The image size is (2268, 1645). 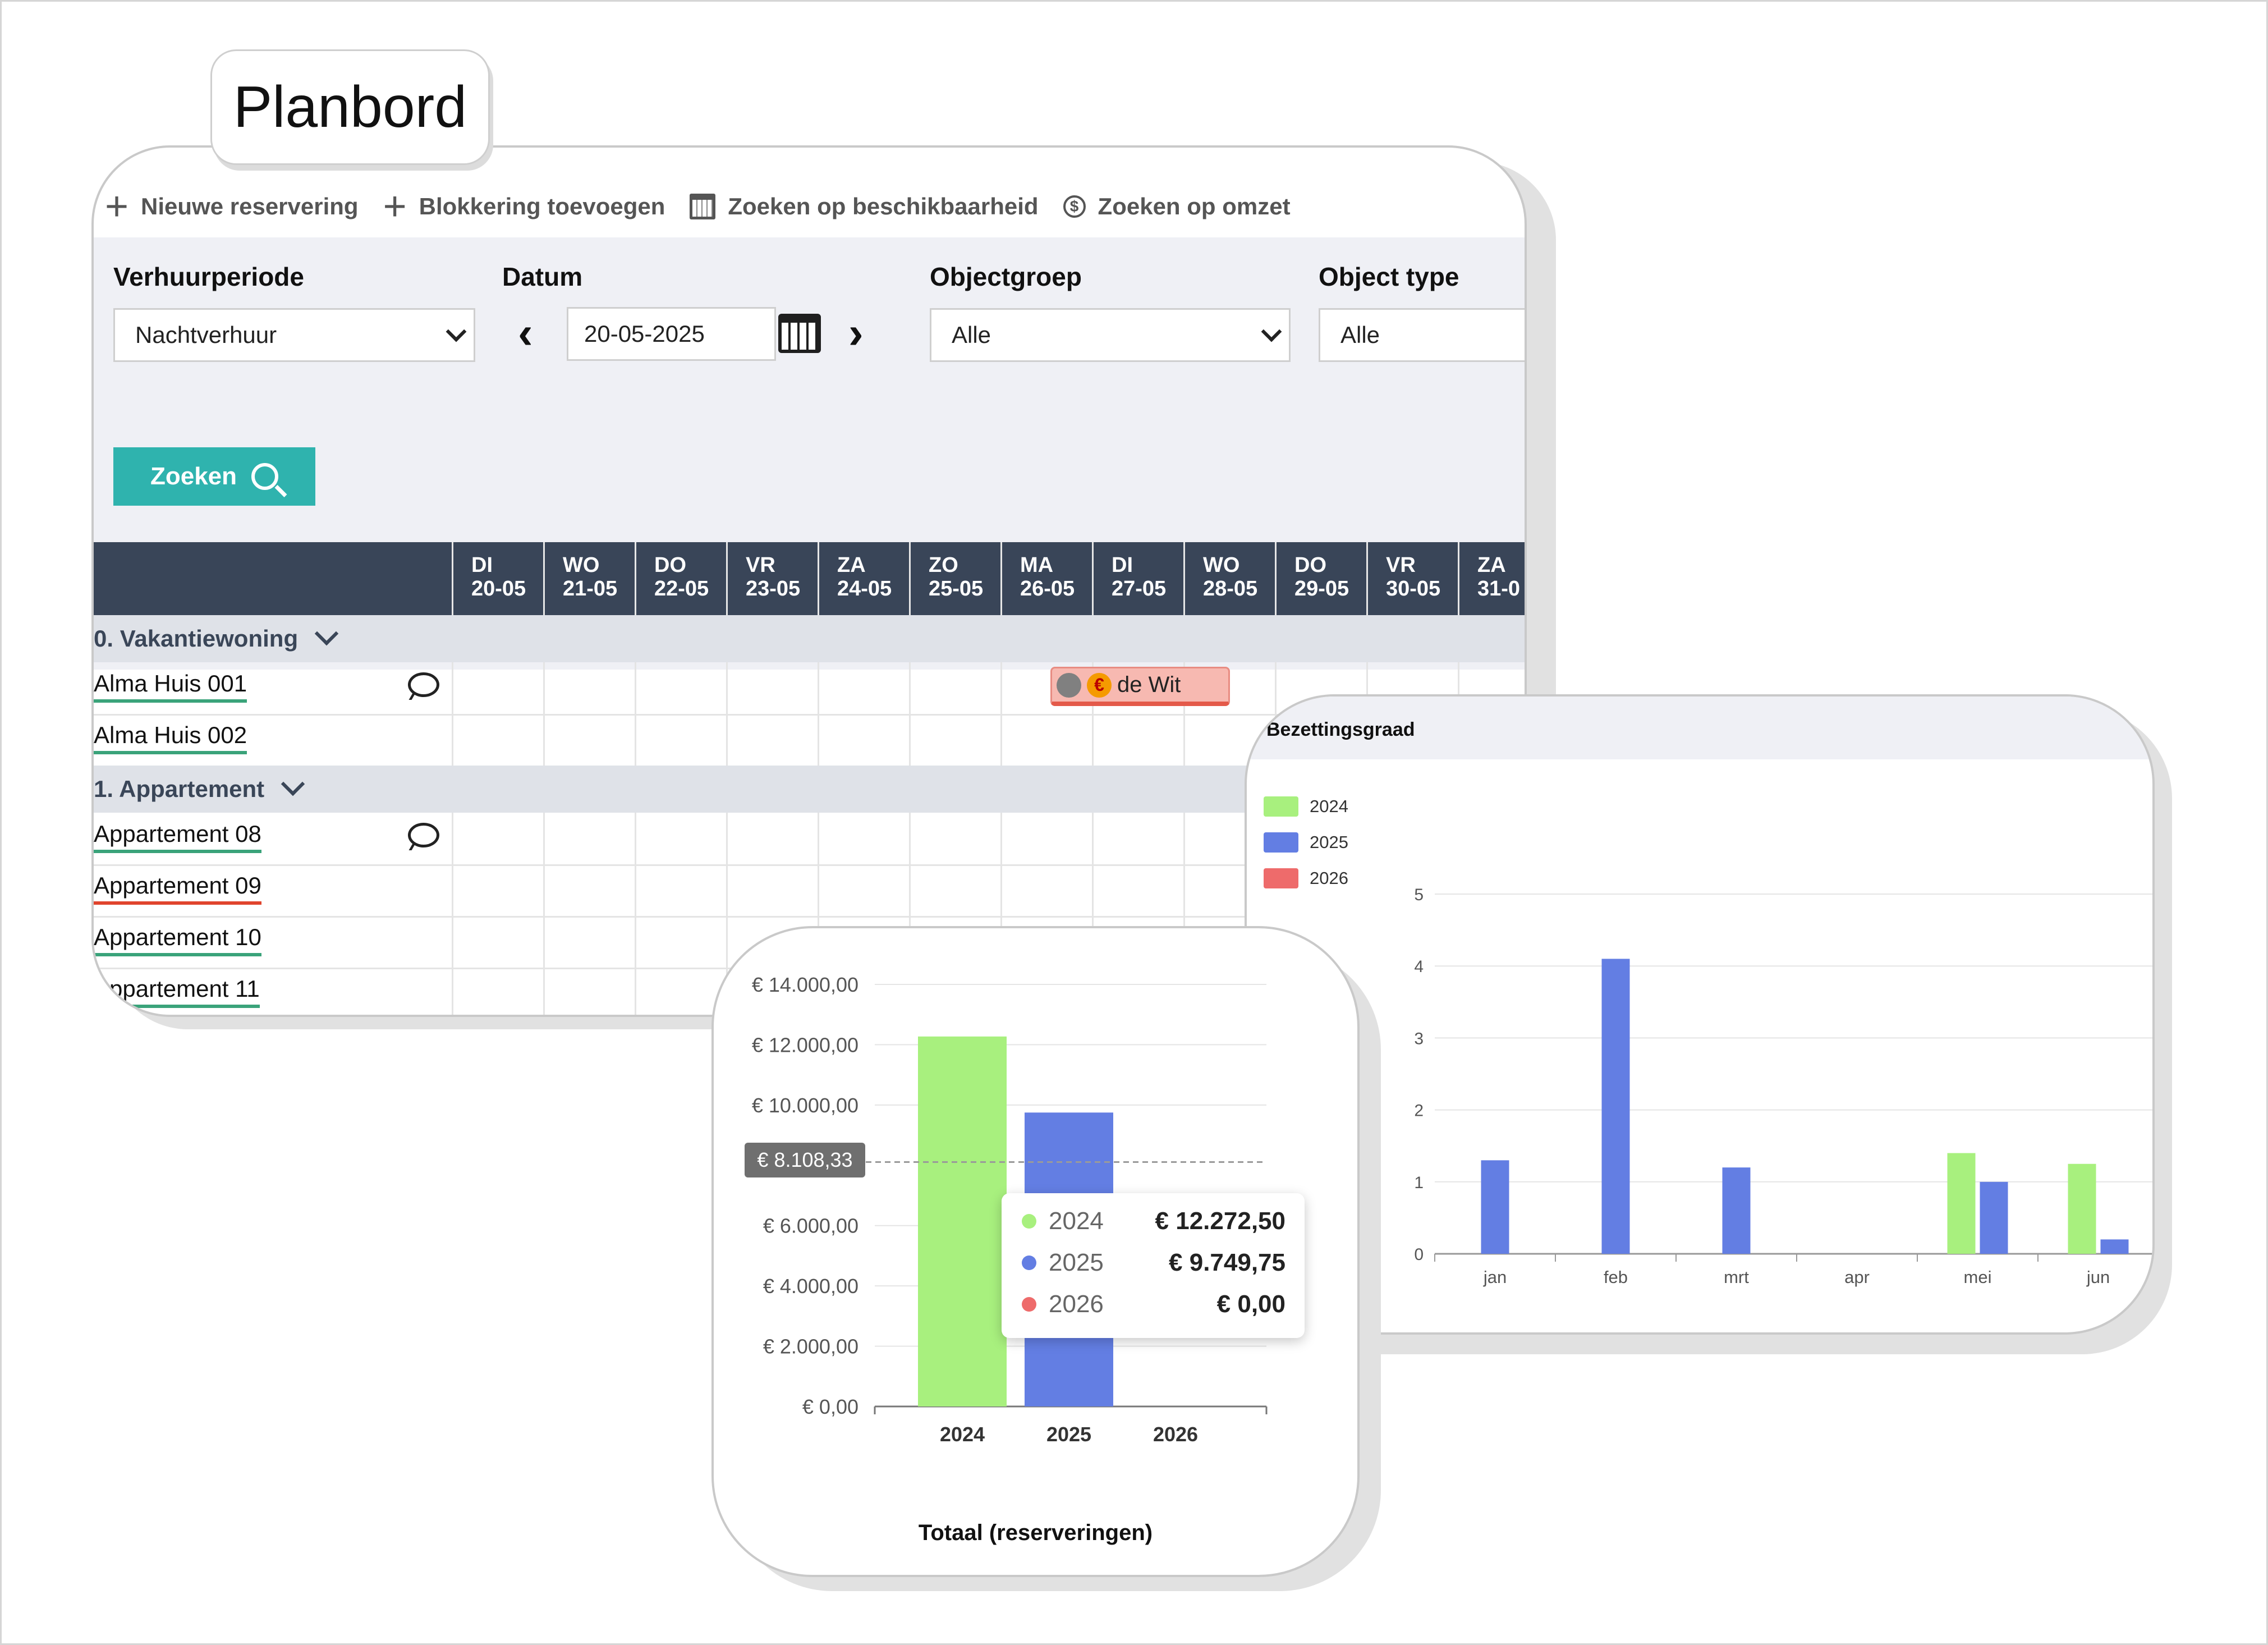 What do you see at coordinates (1177, 206) in the screenshot?
I see `search-revenue-button: $ Zoeken op omzet` at bounding box center [1177, 206].